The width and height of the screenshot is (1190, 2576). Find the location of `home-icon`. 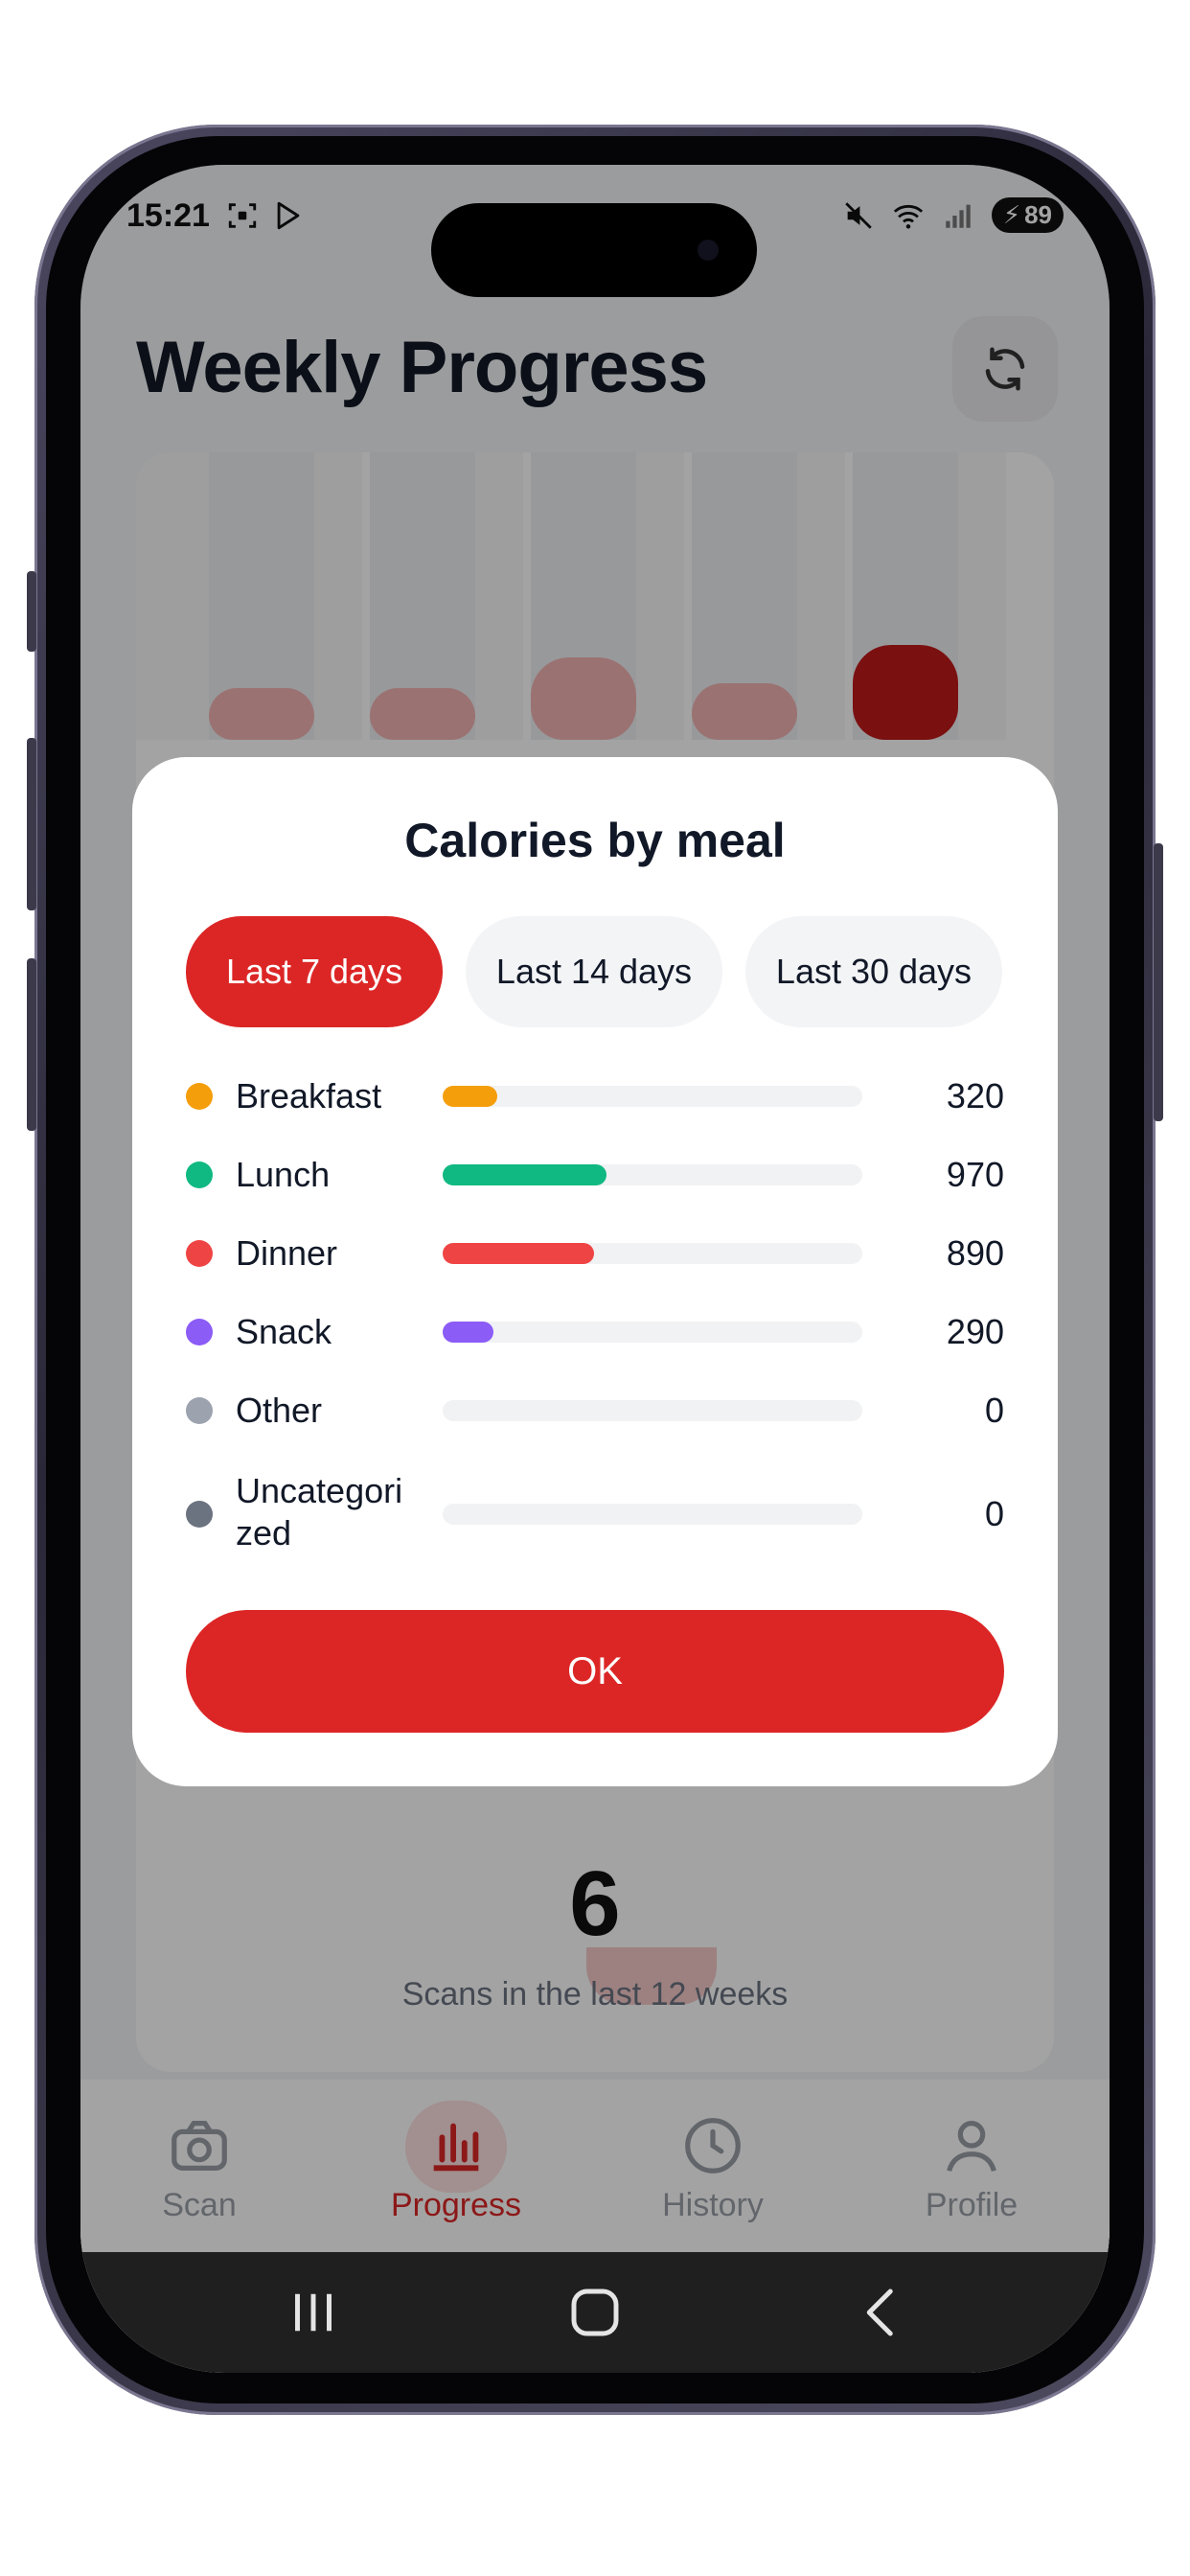

home-icon is located at coordinates (595, 2312).